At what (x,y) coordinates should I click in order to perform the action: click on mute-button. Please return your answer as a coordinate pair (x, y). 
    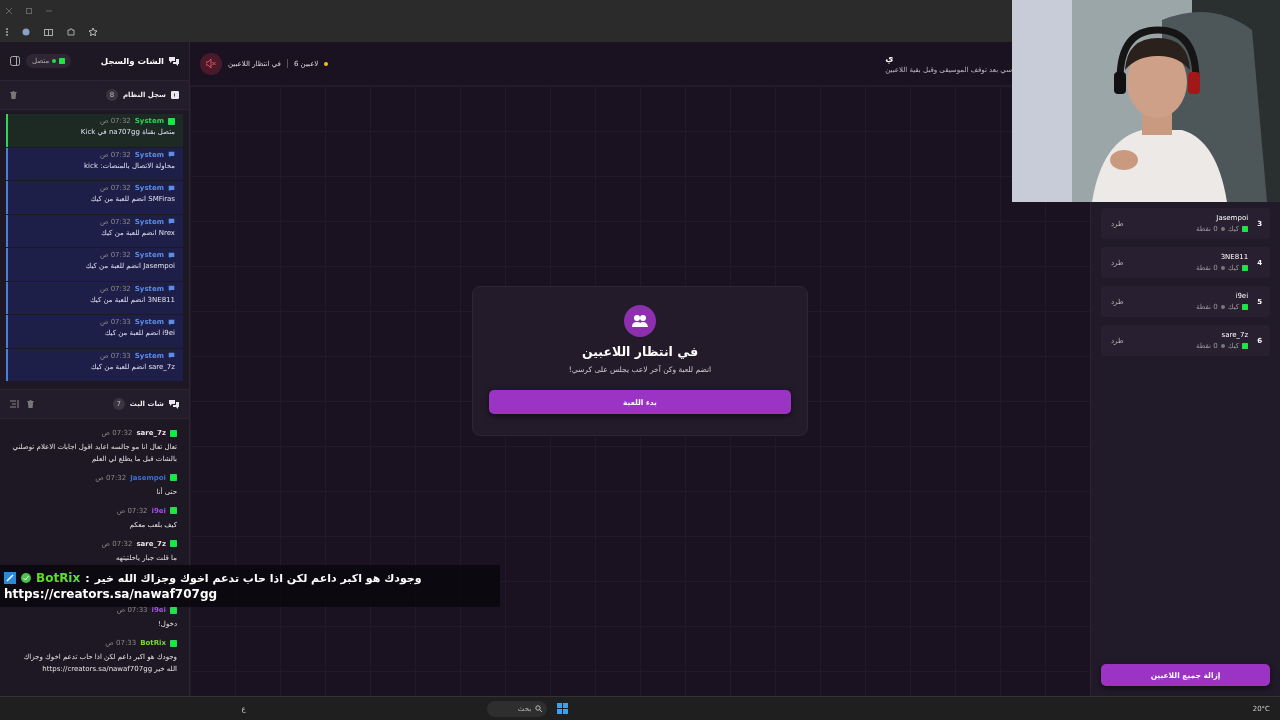
    Looking at the image, I should click on (211, 63).